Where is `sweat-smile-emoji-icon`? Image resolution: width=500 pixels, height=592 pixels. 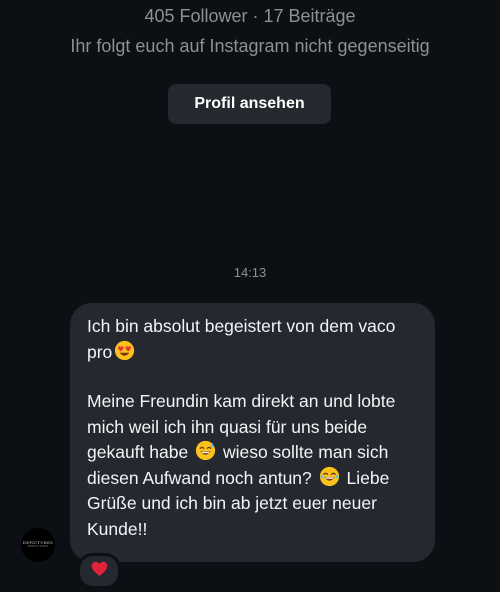 sweat-smile-emoji-icon is located at coordinates (205, 450).